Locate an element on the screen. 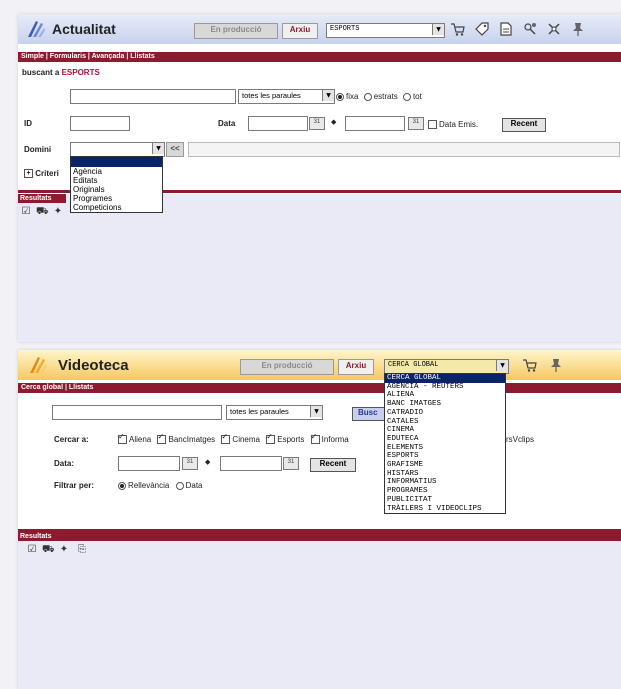  app-title: Actualitat is located at coordinates (84, 29).